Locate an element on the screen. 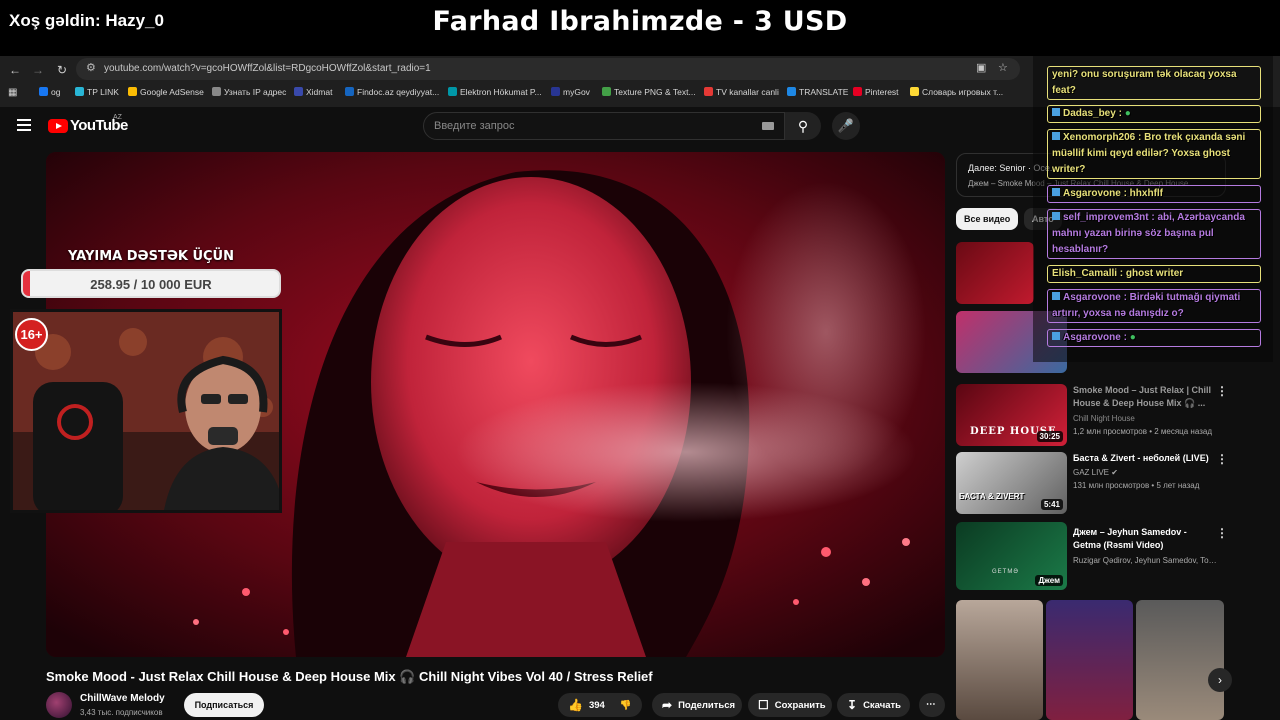 The height and width of the screenshot is (720, 1280). forward-icon: → is located at coordinates (38, 70).